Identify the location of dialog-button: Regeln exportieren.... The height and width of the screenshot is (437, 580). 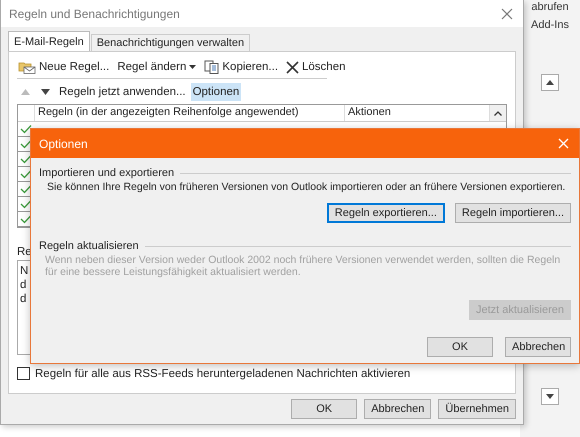
(385, 213).